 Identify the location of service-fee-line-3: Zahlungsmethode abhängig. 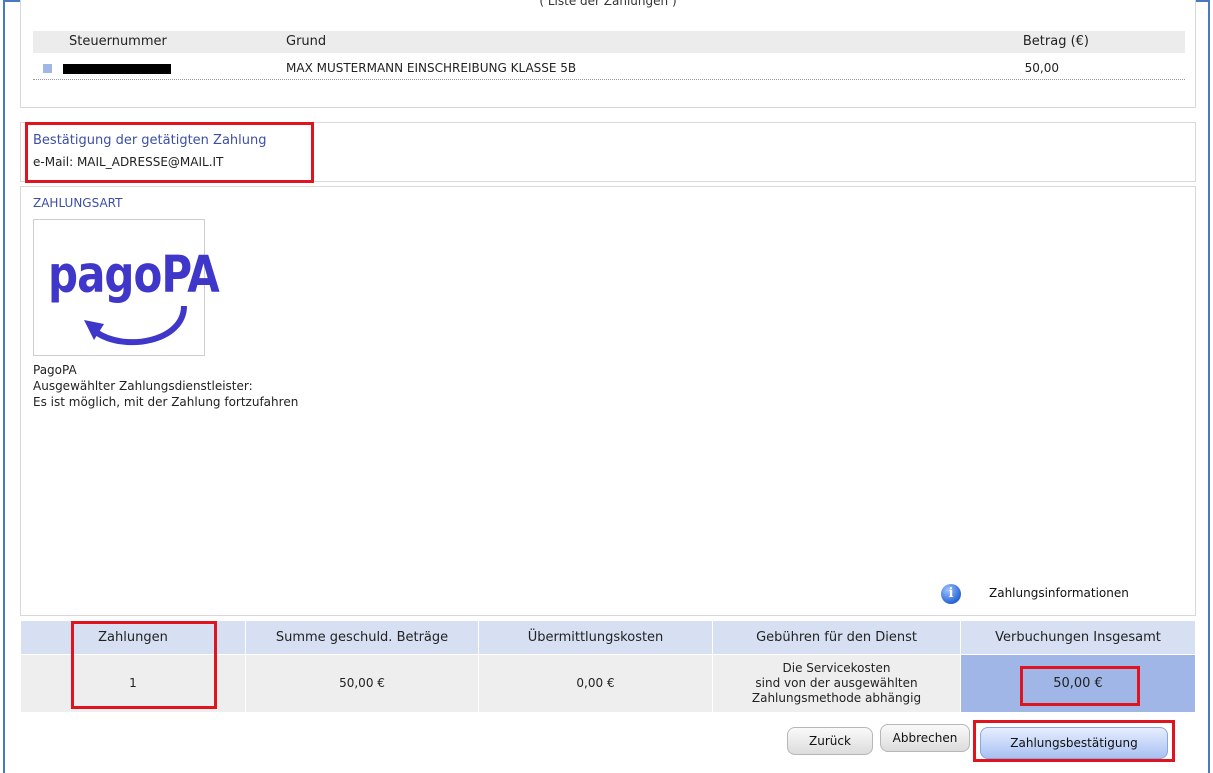
(836, 698).